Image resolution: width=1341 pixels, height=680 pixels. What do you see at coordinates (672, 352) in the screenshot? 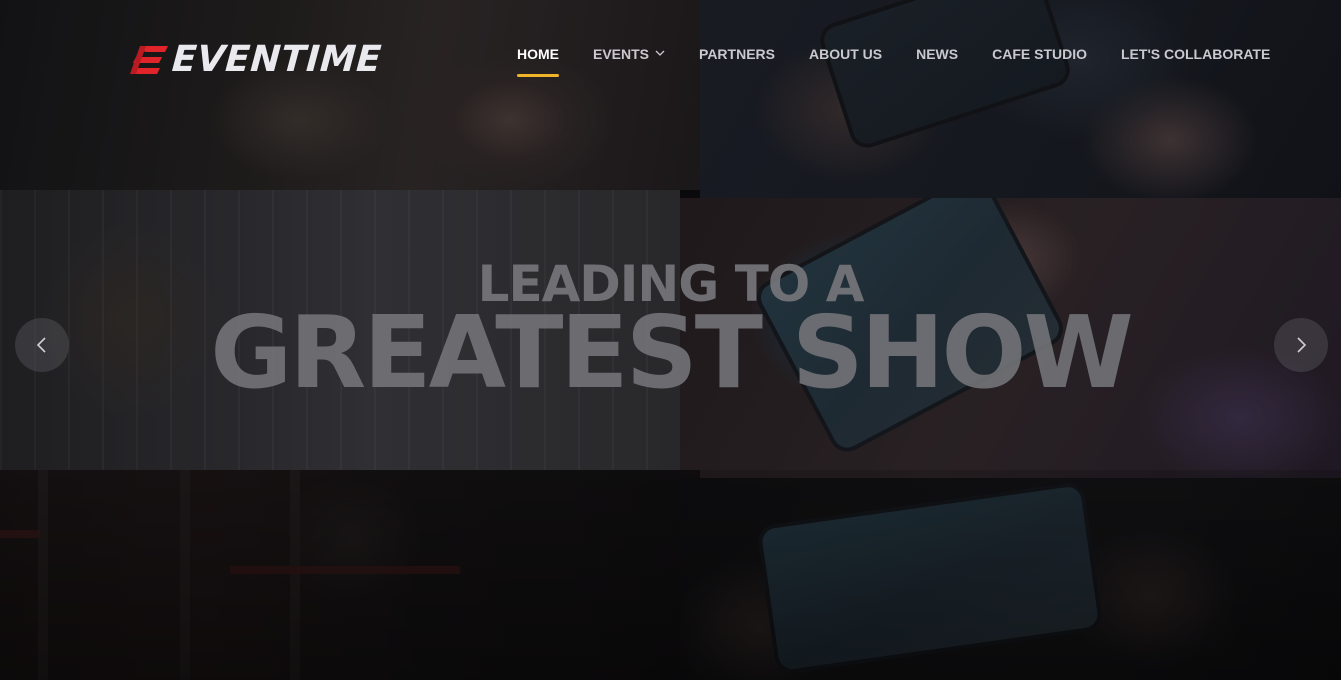
I see `headline-line-2: GREATEST SHOW` at bounding box center [672, 352].